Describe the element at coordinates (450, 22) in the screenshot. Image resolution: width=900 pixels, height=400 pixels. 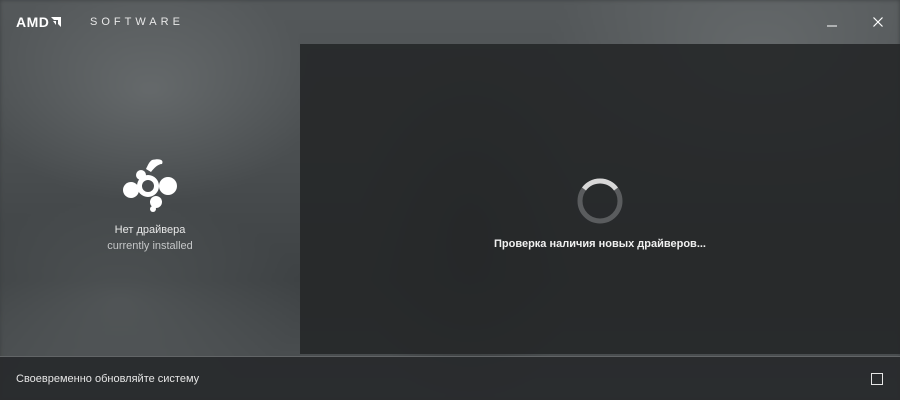
I see `title-bar: AMD SOFTWARE` at that location.